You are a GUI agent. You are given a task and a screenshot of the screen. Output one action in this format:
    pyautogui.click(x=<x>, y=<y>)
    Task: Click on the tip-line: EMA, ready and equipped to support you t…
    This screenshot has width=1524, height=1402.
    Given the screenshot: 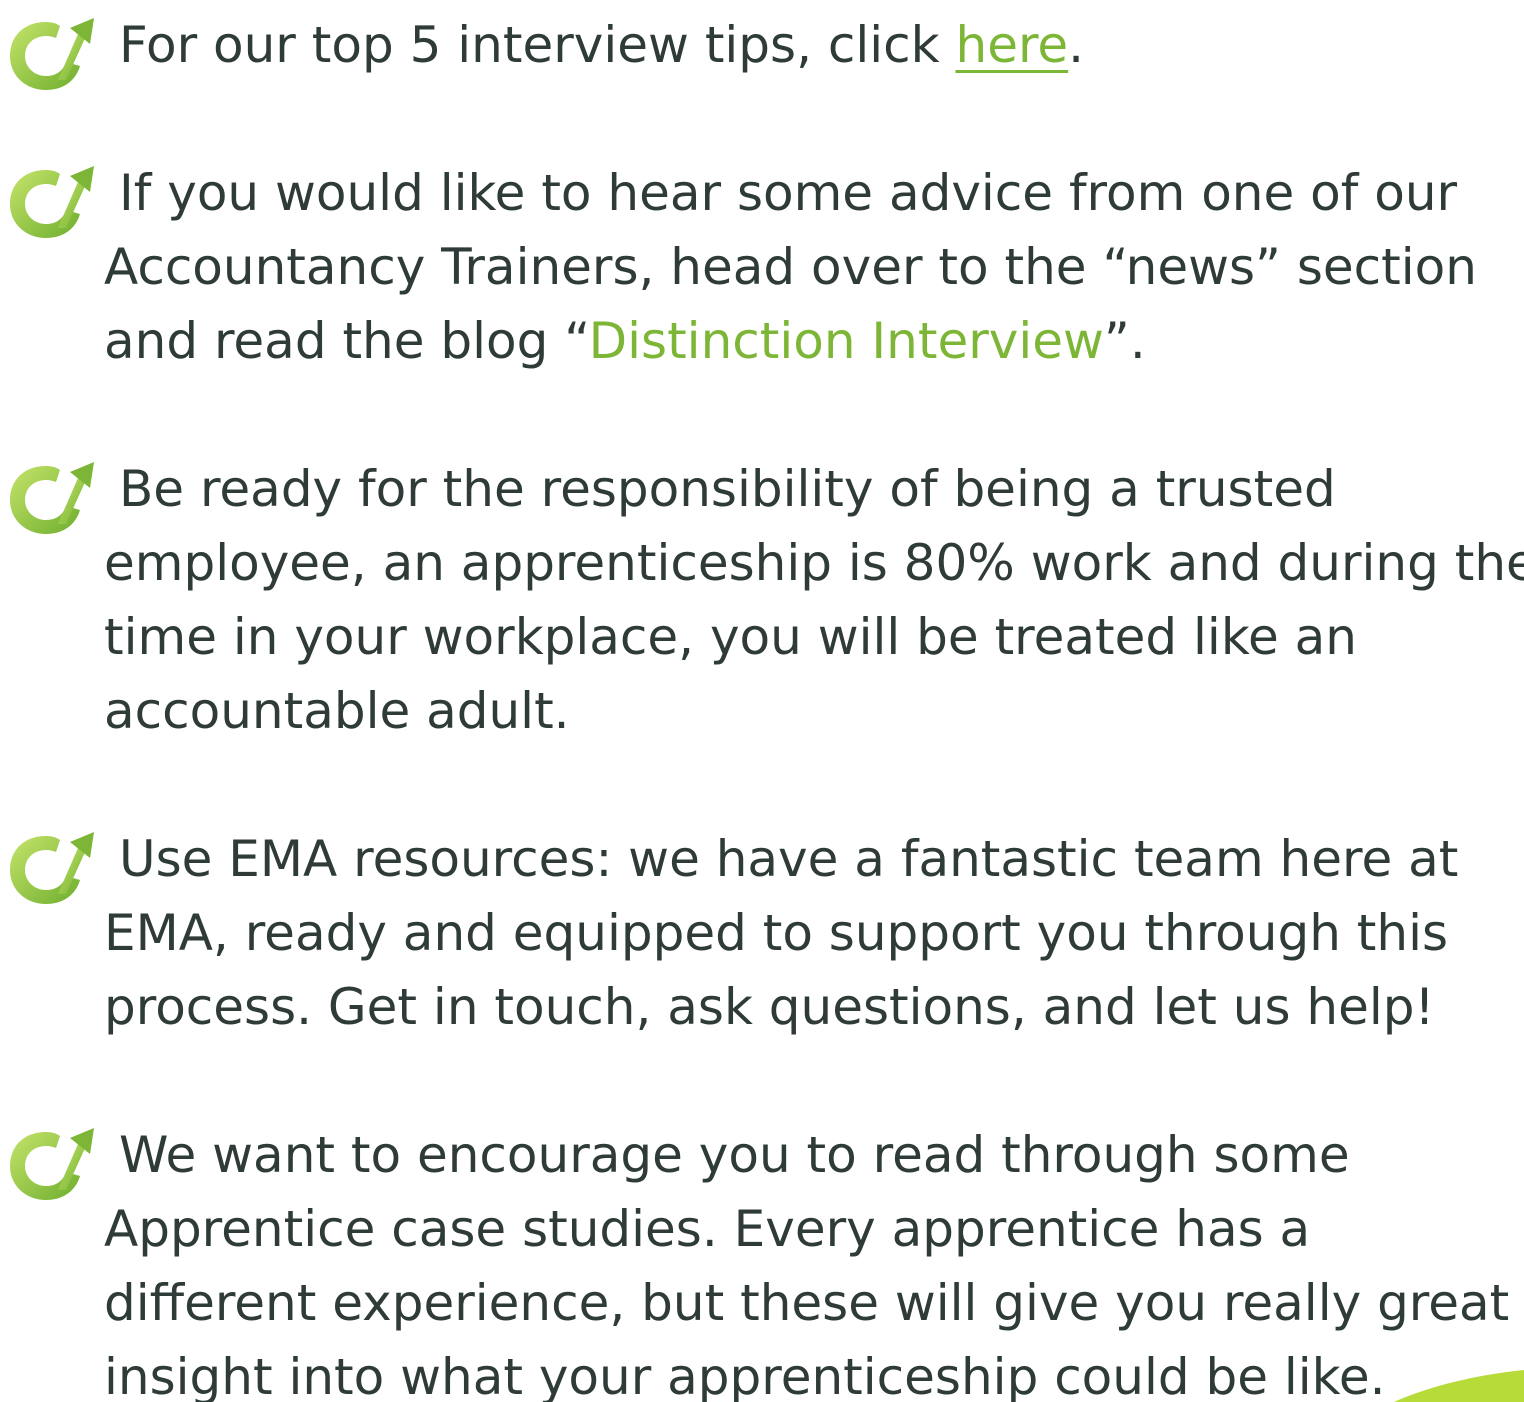 What is the action you would take?
    pyautogui.click(x=776, y=933)
    